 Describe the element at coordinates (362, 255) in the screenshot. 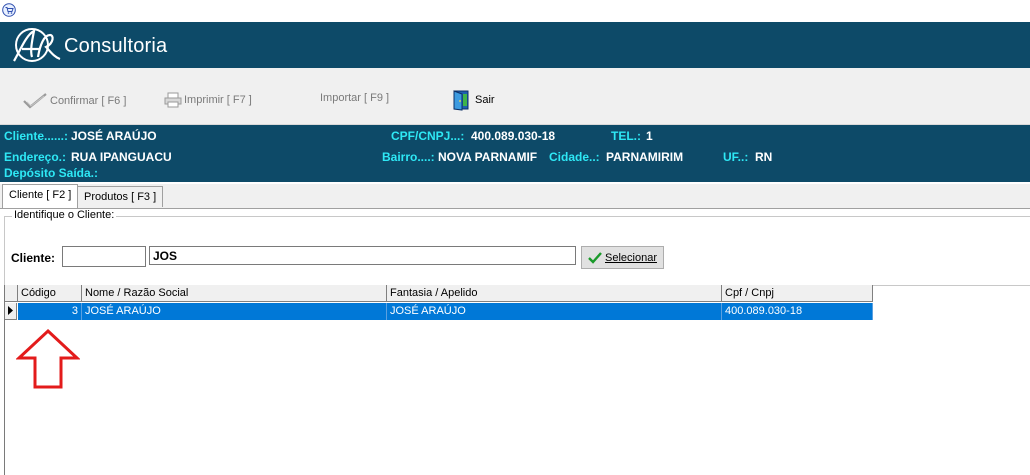

I see `client-name-input: JOS` at that location.